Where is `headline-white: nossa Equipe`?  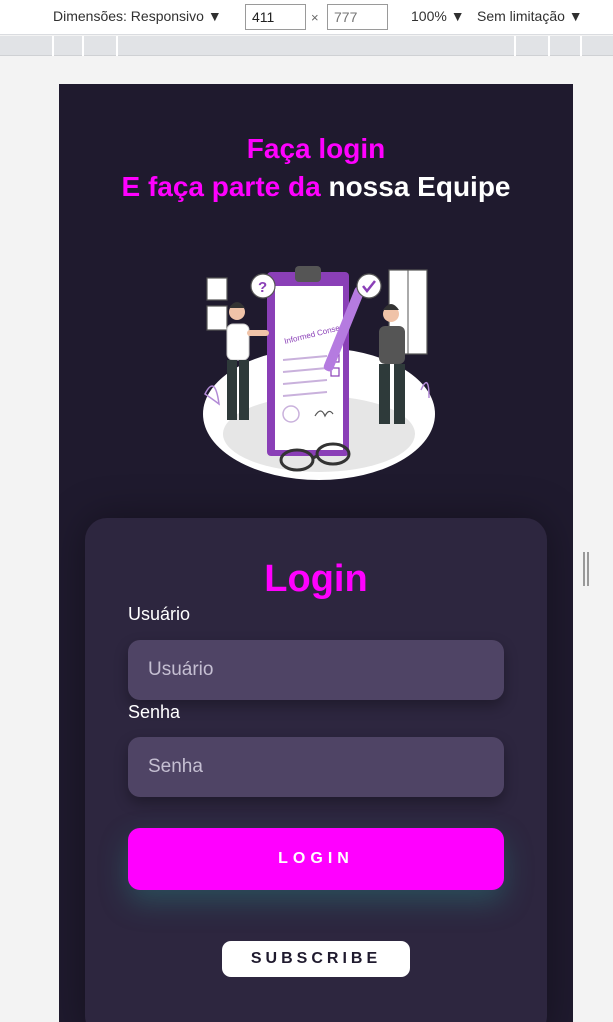 headline-white: nossa Equipe is located at coordinates (415, 186).